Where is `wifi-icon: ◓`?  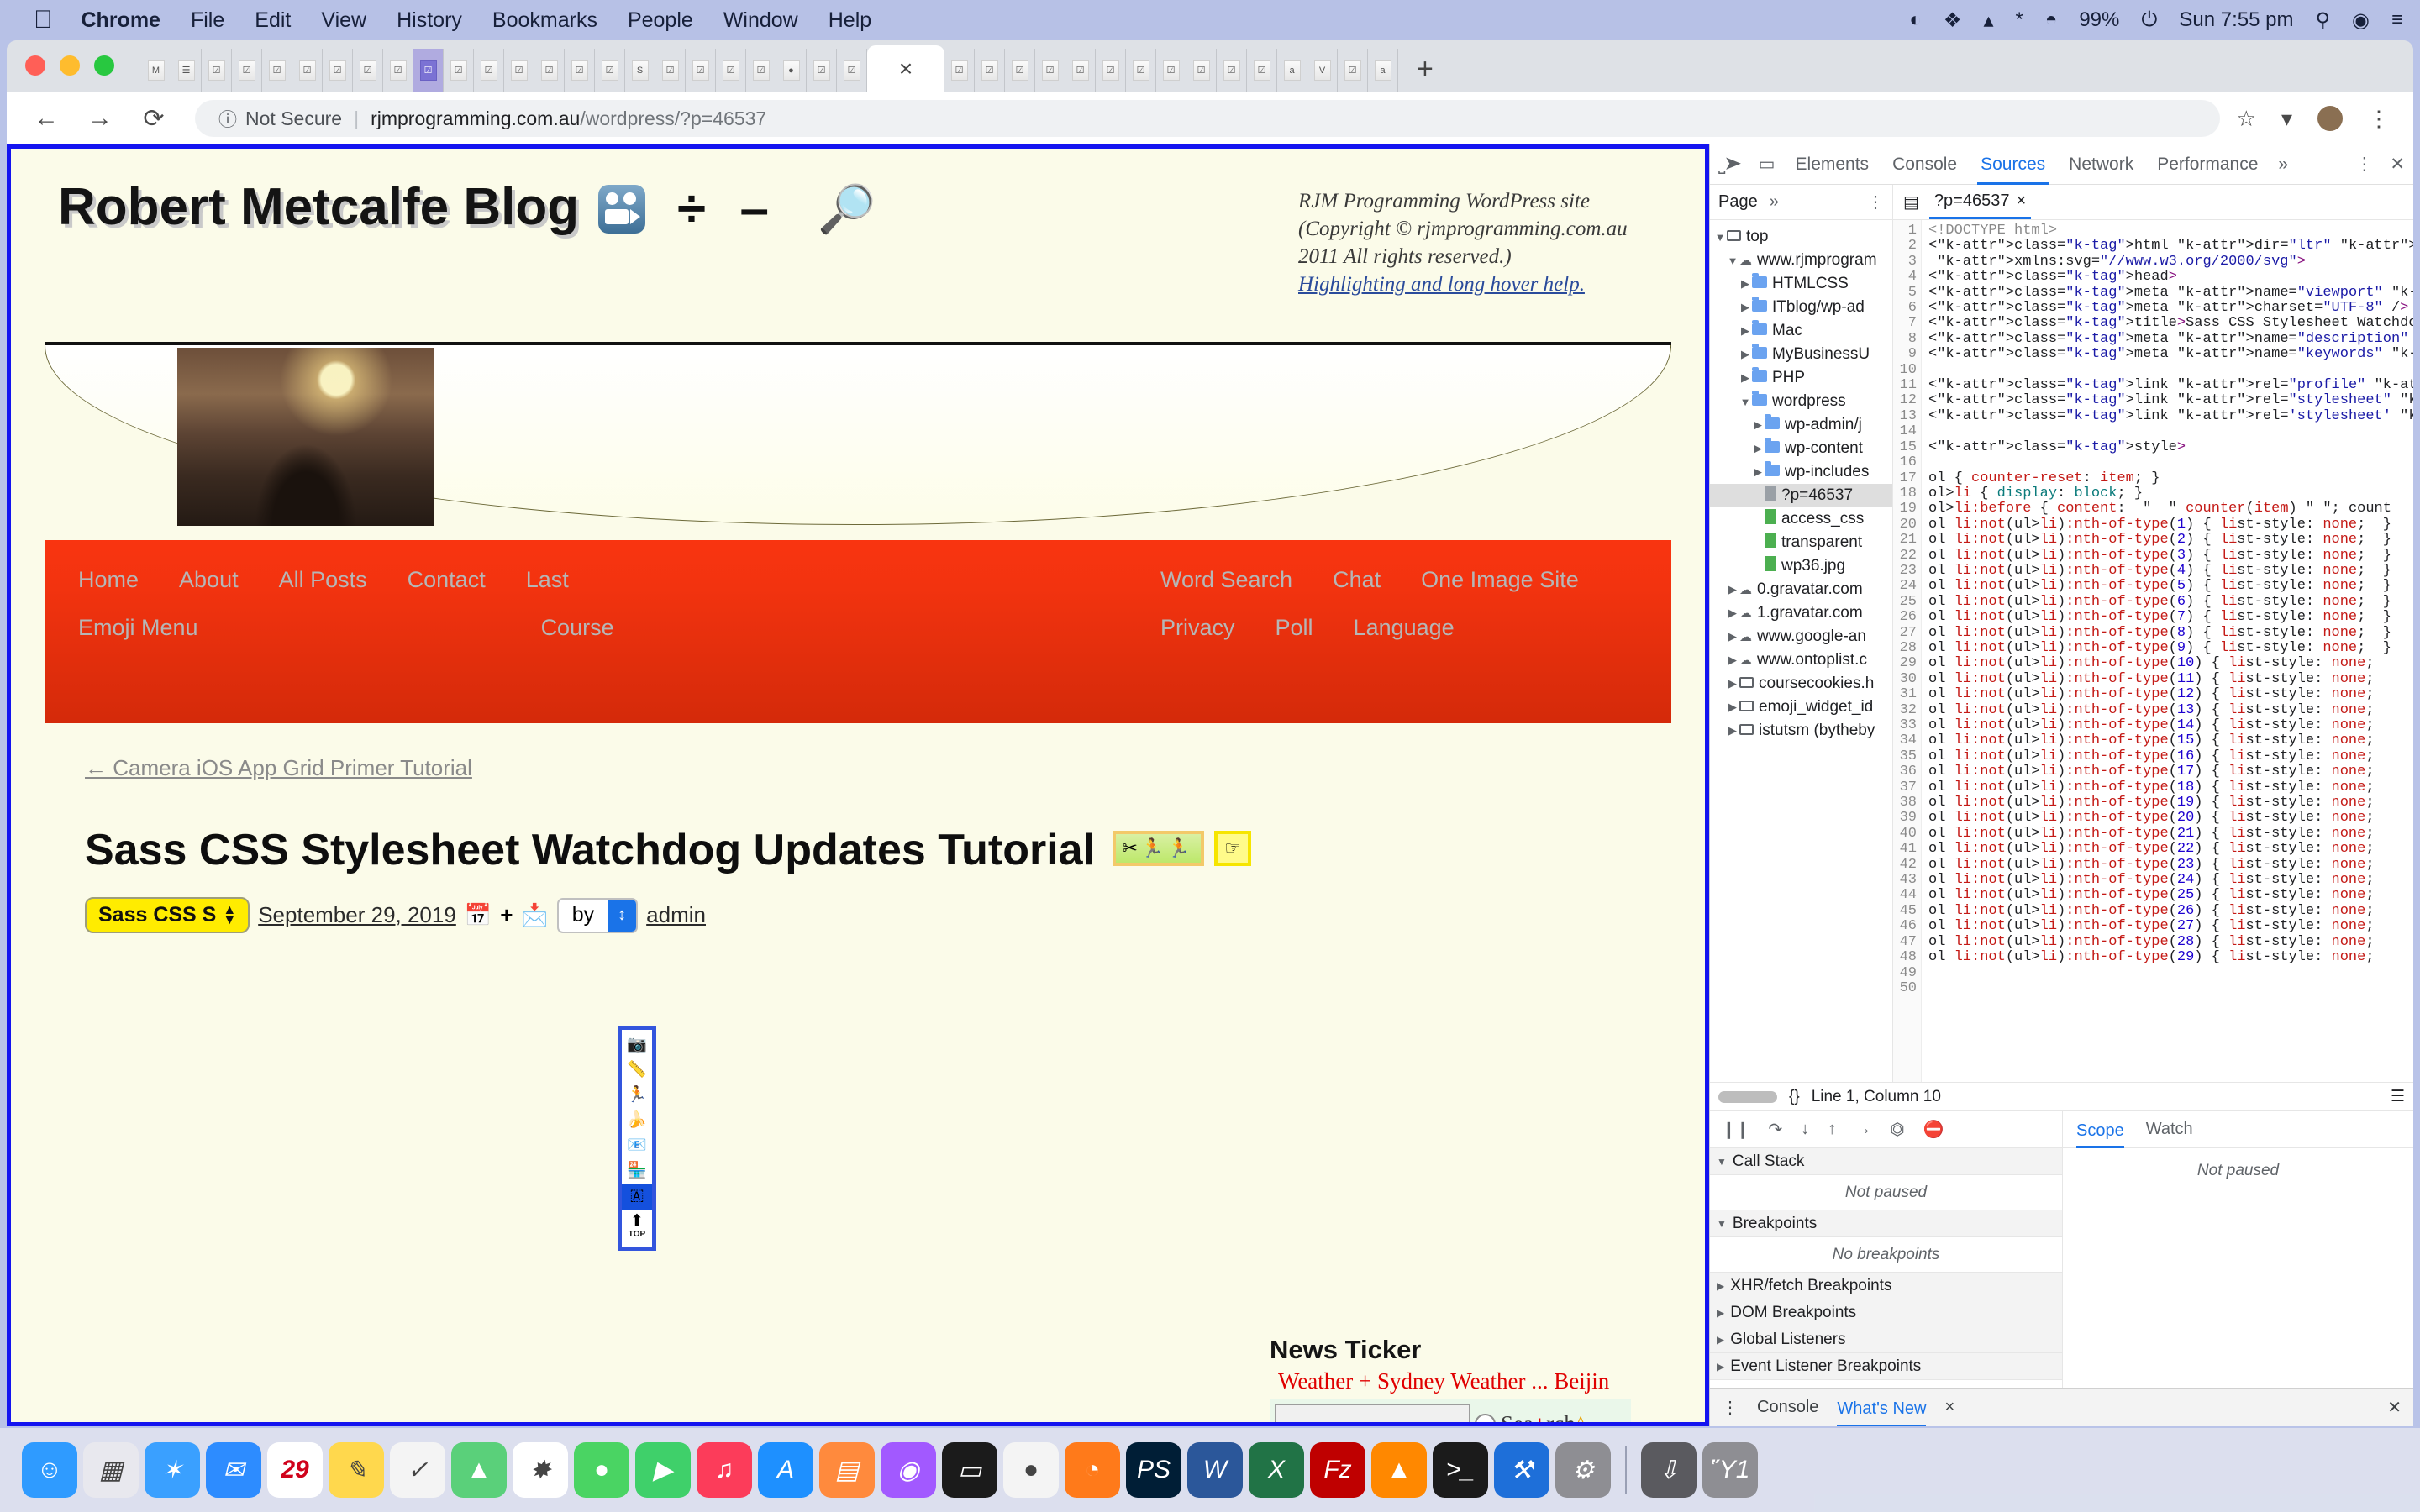 wifi-icon: ◓ is located at coordinates (2051, 20).